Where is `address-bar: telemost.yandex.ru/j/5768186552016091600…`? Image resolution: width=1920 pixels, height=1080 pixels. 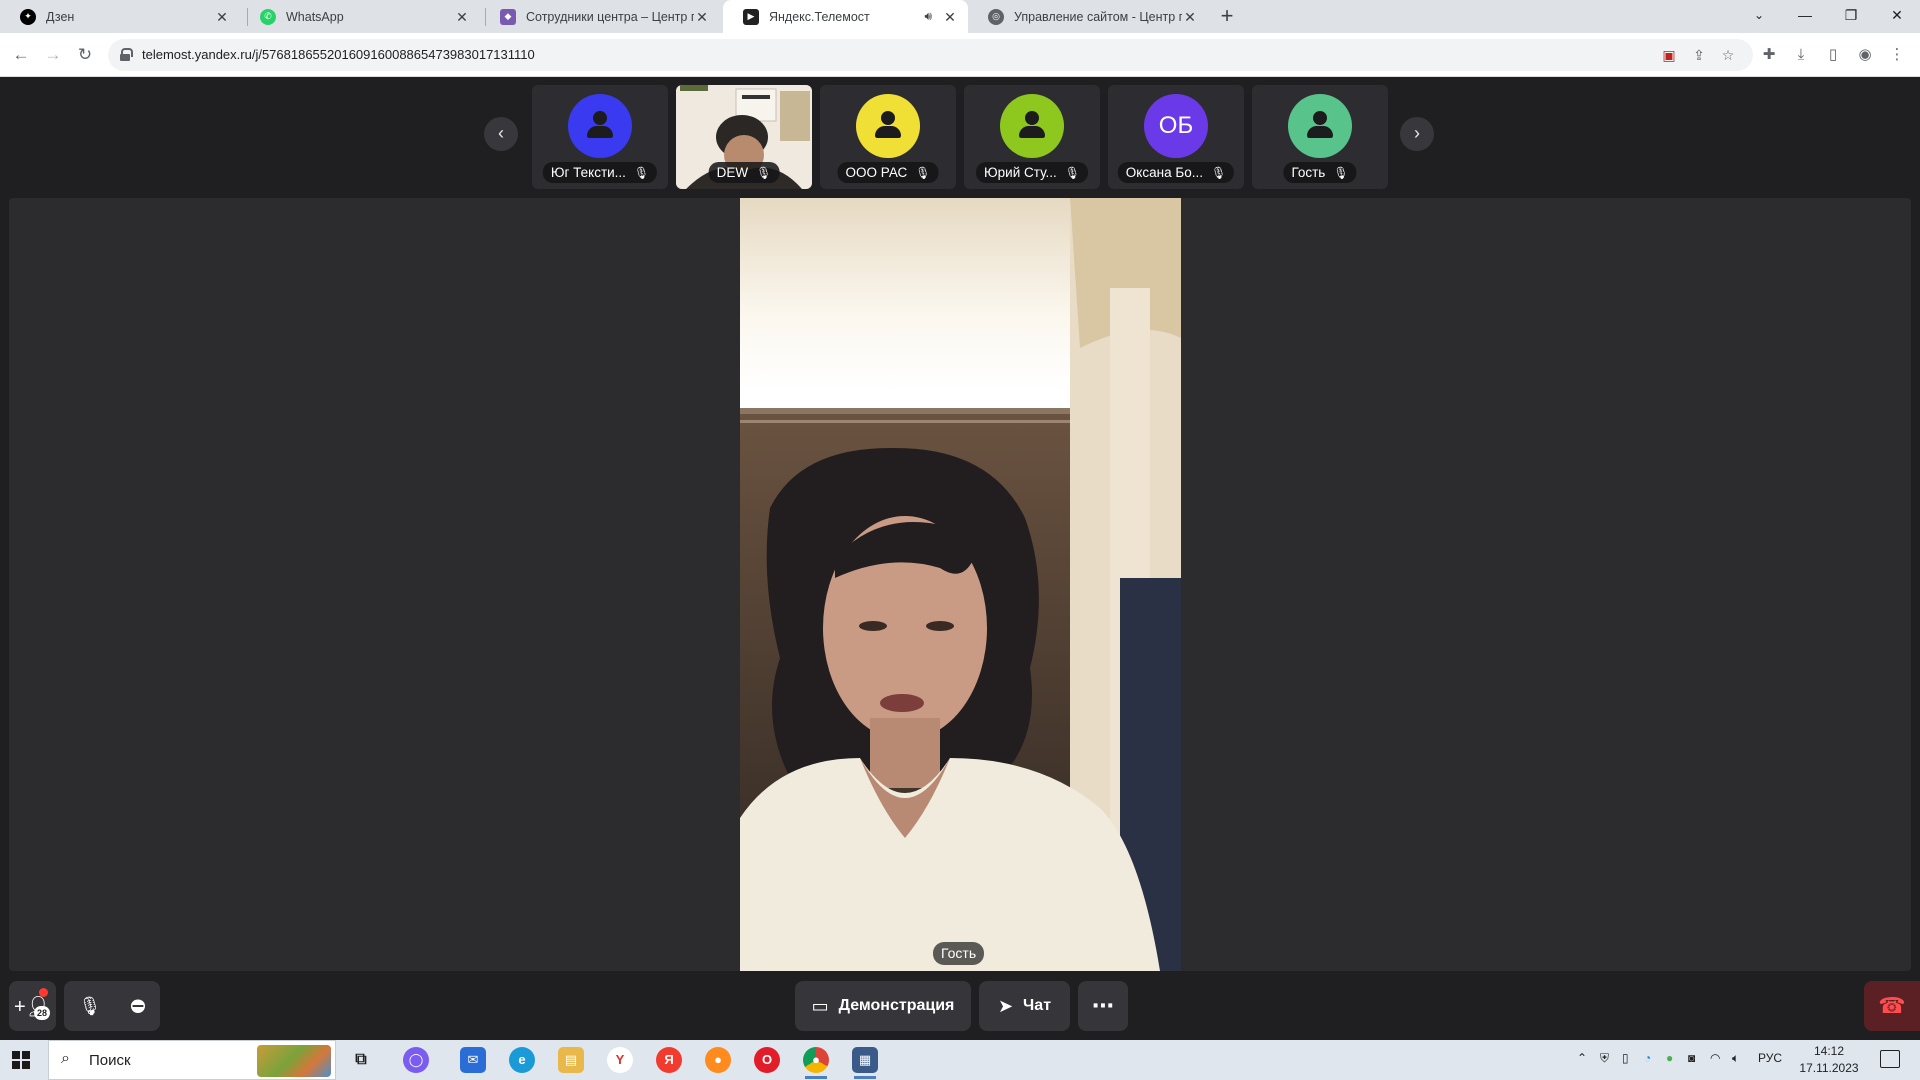 address-bar: telemost.yandex.ru/j/5768186552016091600… is located at coordinates (930, 55).